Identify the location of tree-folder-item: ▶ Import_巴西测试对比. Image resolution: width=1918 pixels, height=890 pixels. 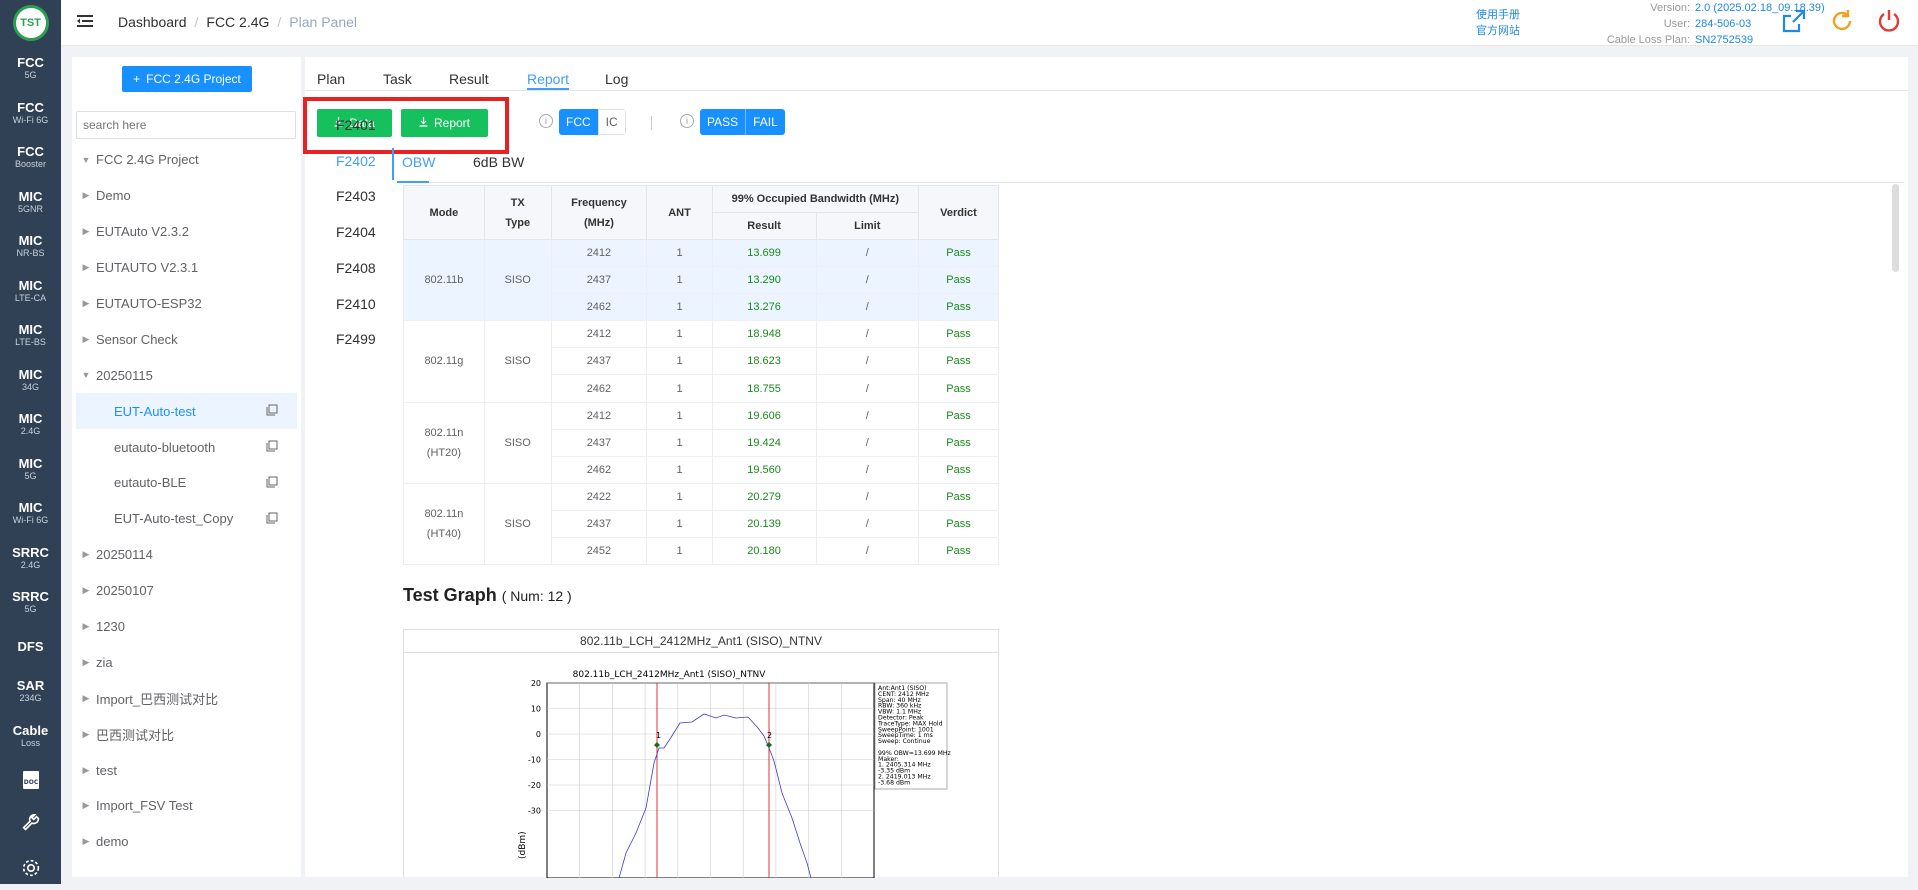
(186, 698).